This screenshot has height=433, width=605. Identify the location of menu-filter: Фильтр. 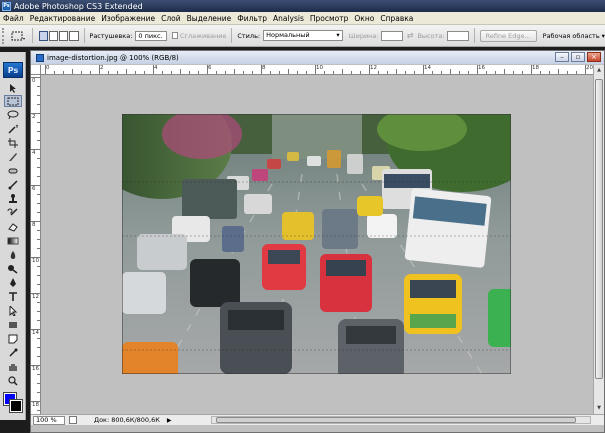
(252, 18).